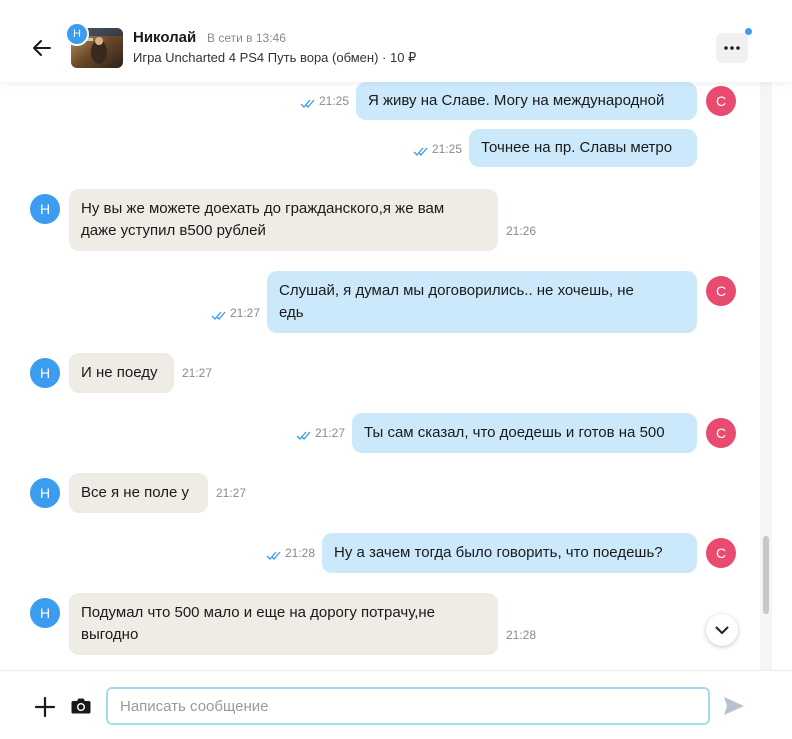  I want to click on message-text: выгодно, so click(110, 634).